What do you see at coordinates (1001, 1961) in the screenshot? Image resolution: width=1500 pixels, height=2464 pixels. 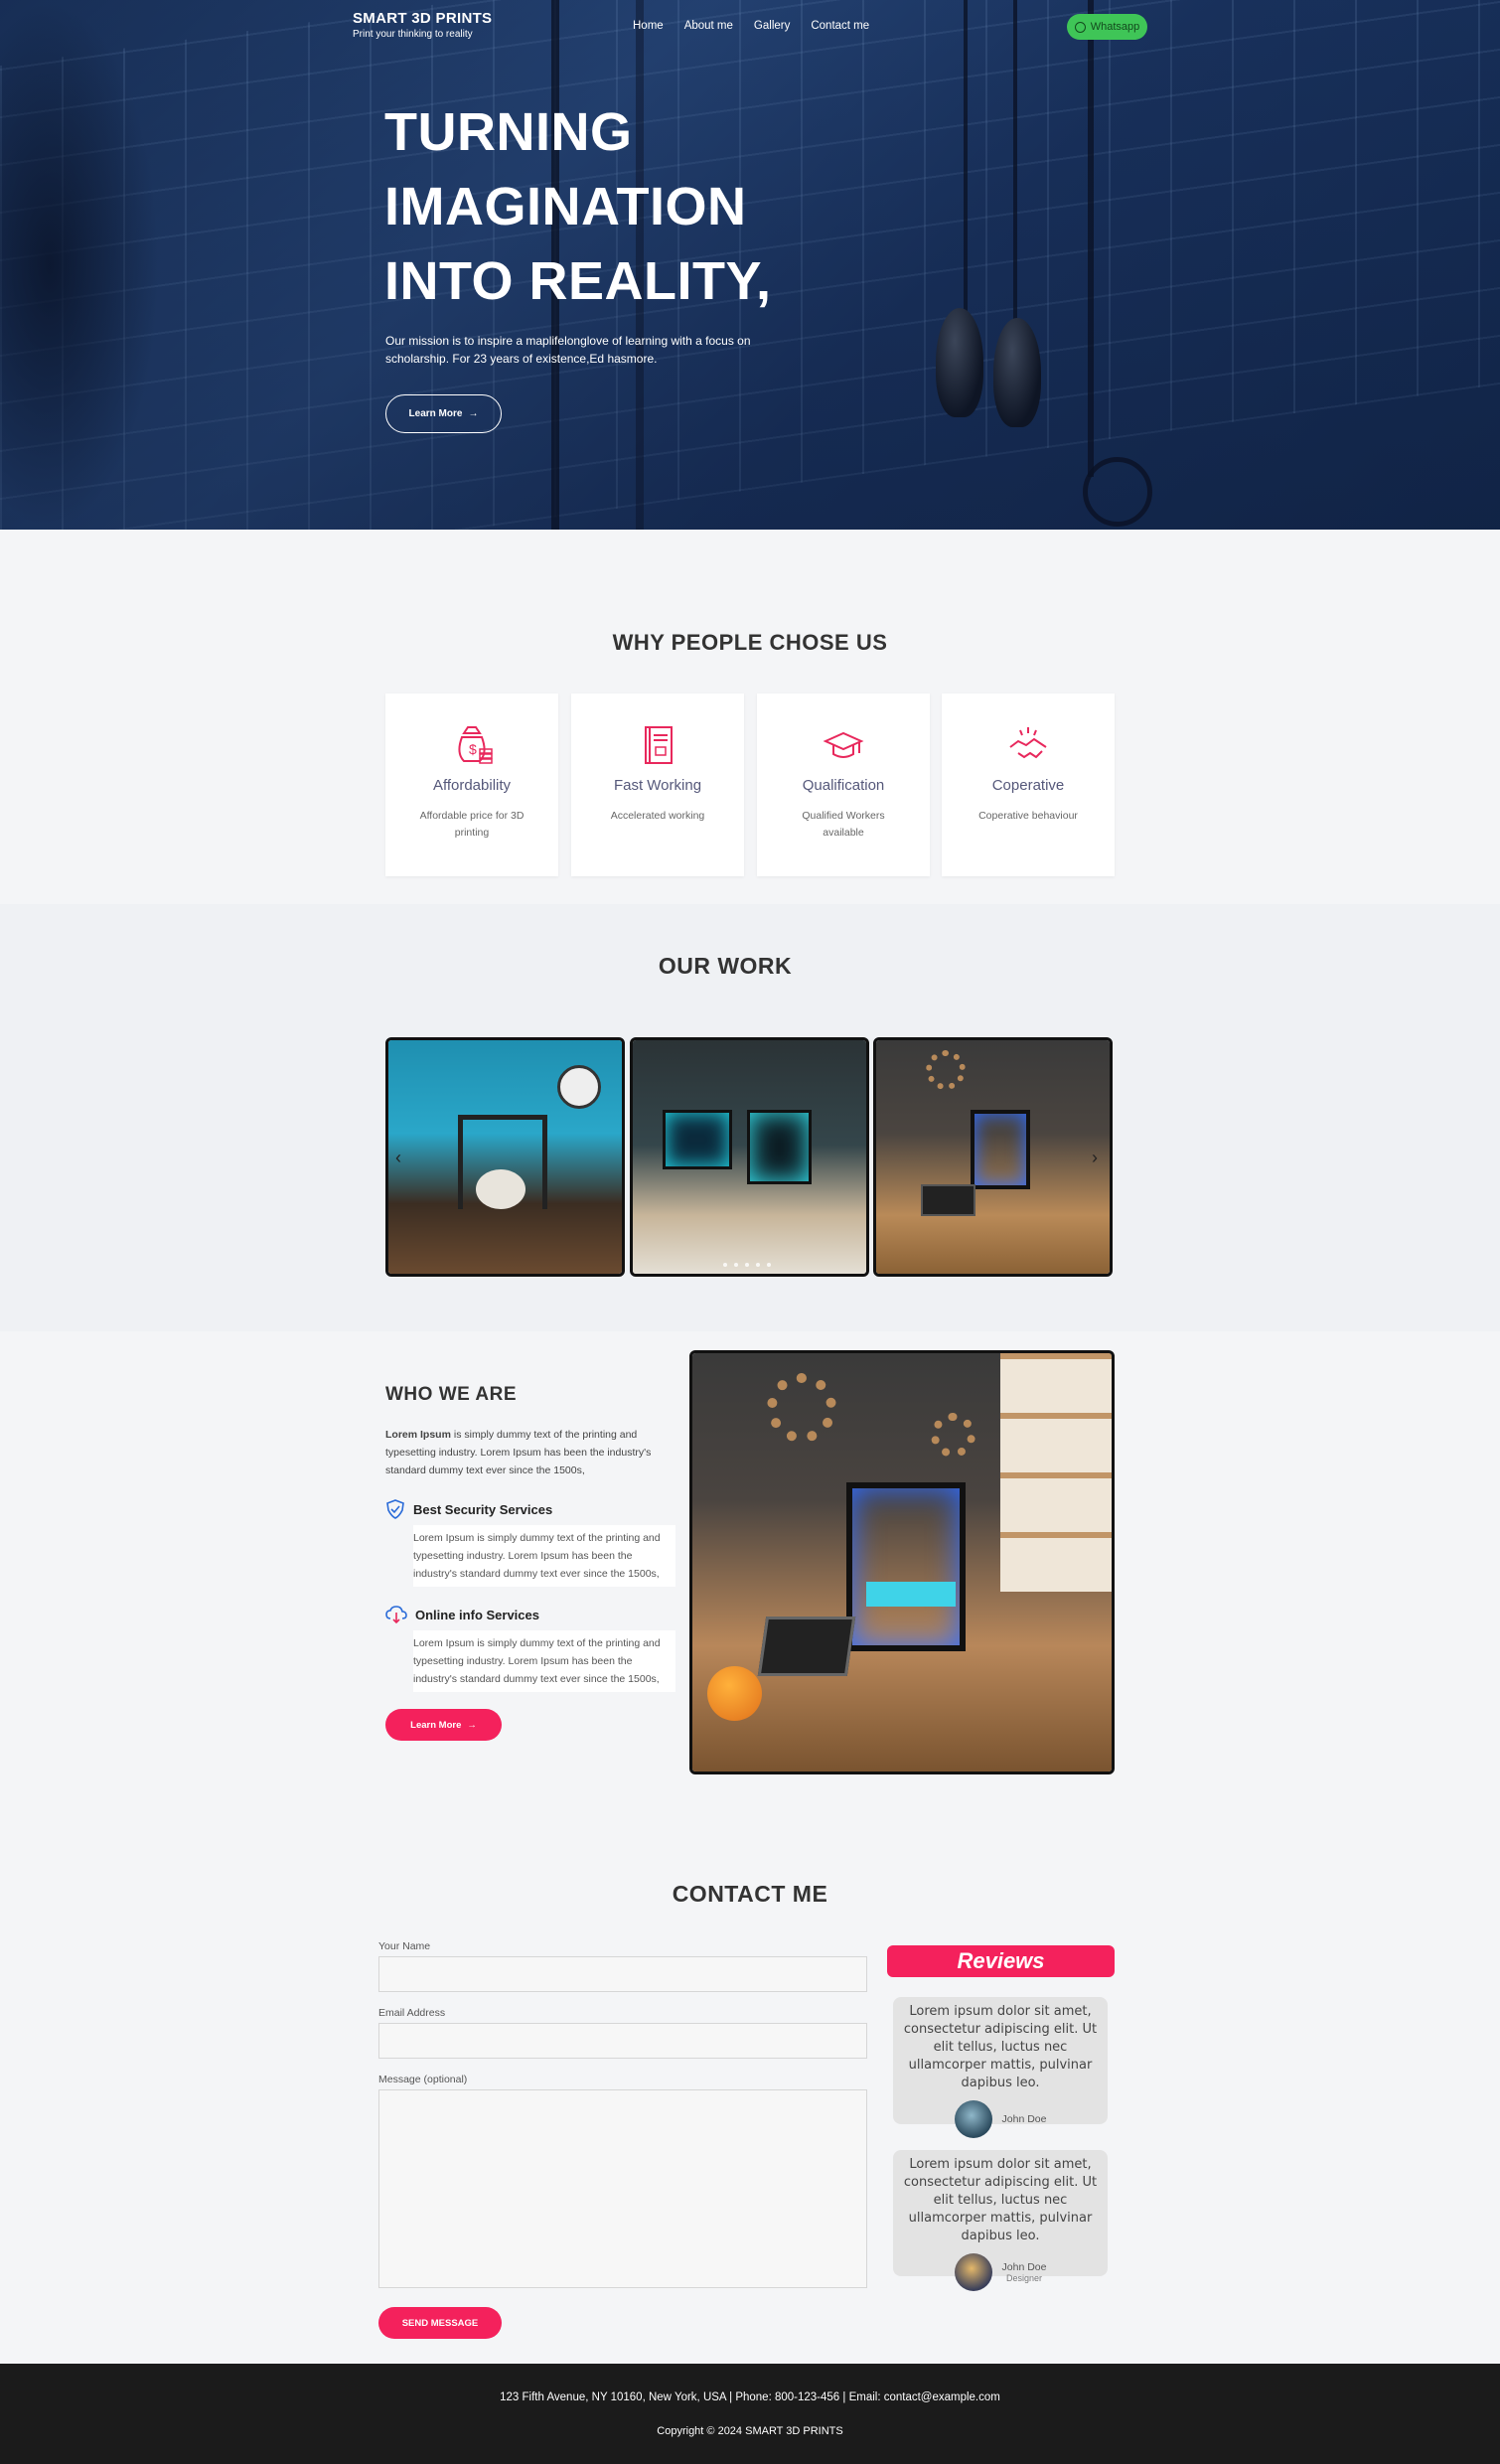 I see `reviews-title: Reviews` at bounding box center [1001, 1961].